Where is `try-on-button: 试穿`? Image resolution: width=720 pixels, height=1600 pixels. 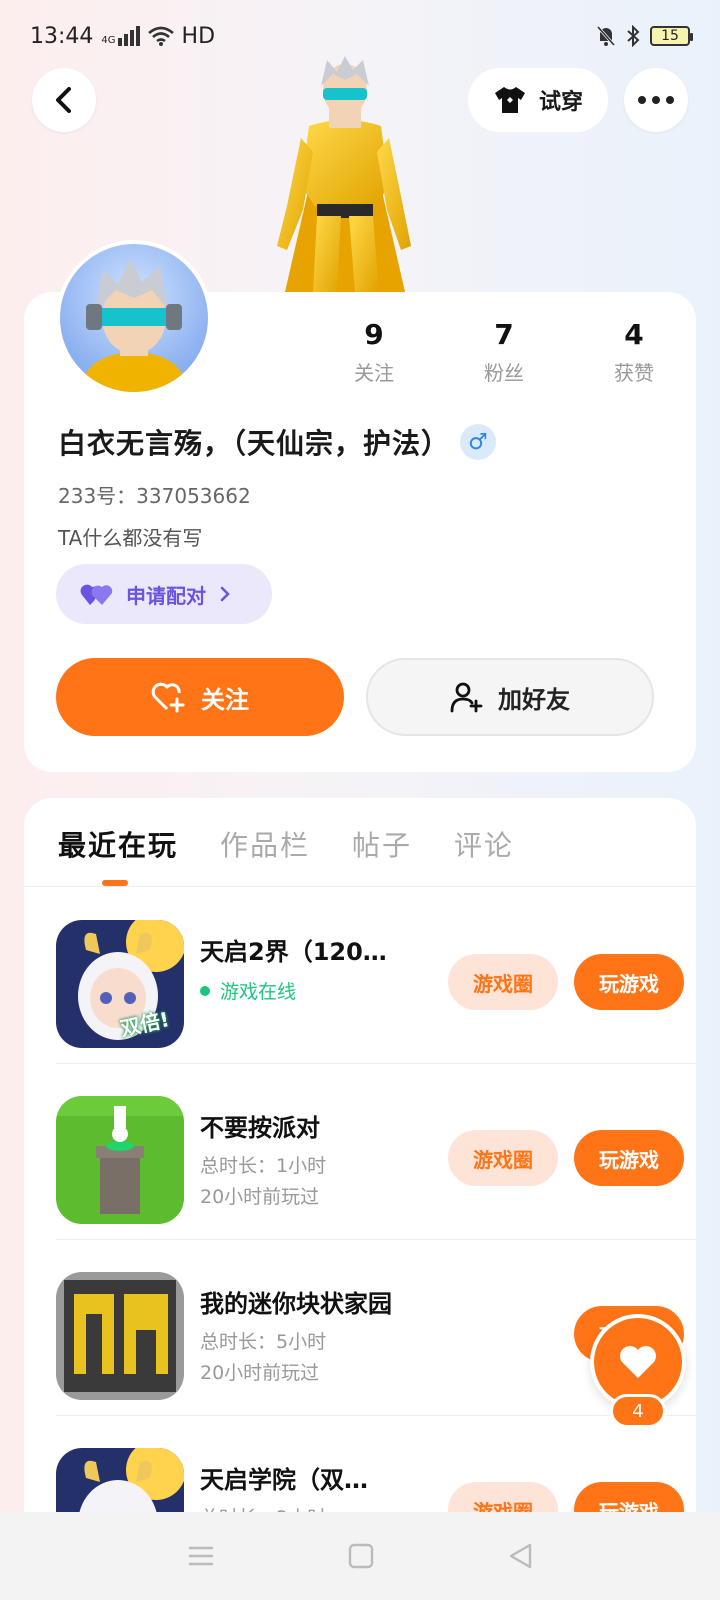
try-on-button: 试穿 is located at coordinates (538, 100).